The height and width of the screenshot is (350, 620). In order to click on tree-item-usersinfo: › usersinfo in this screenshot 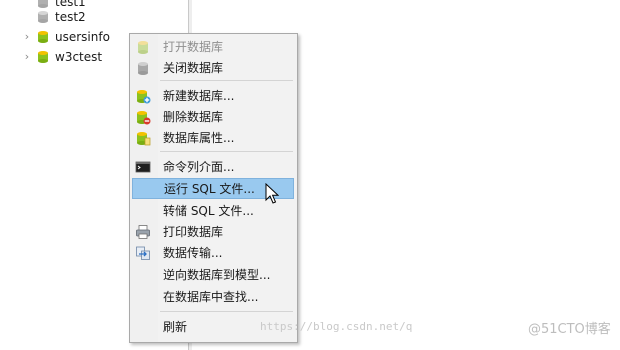, I will do `click(55, 37)`.